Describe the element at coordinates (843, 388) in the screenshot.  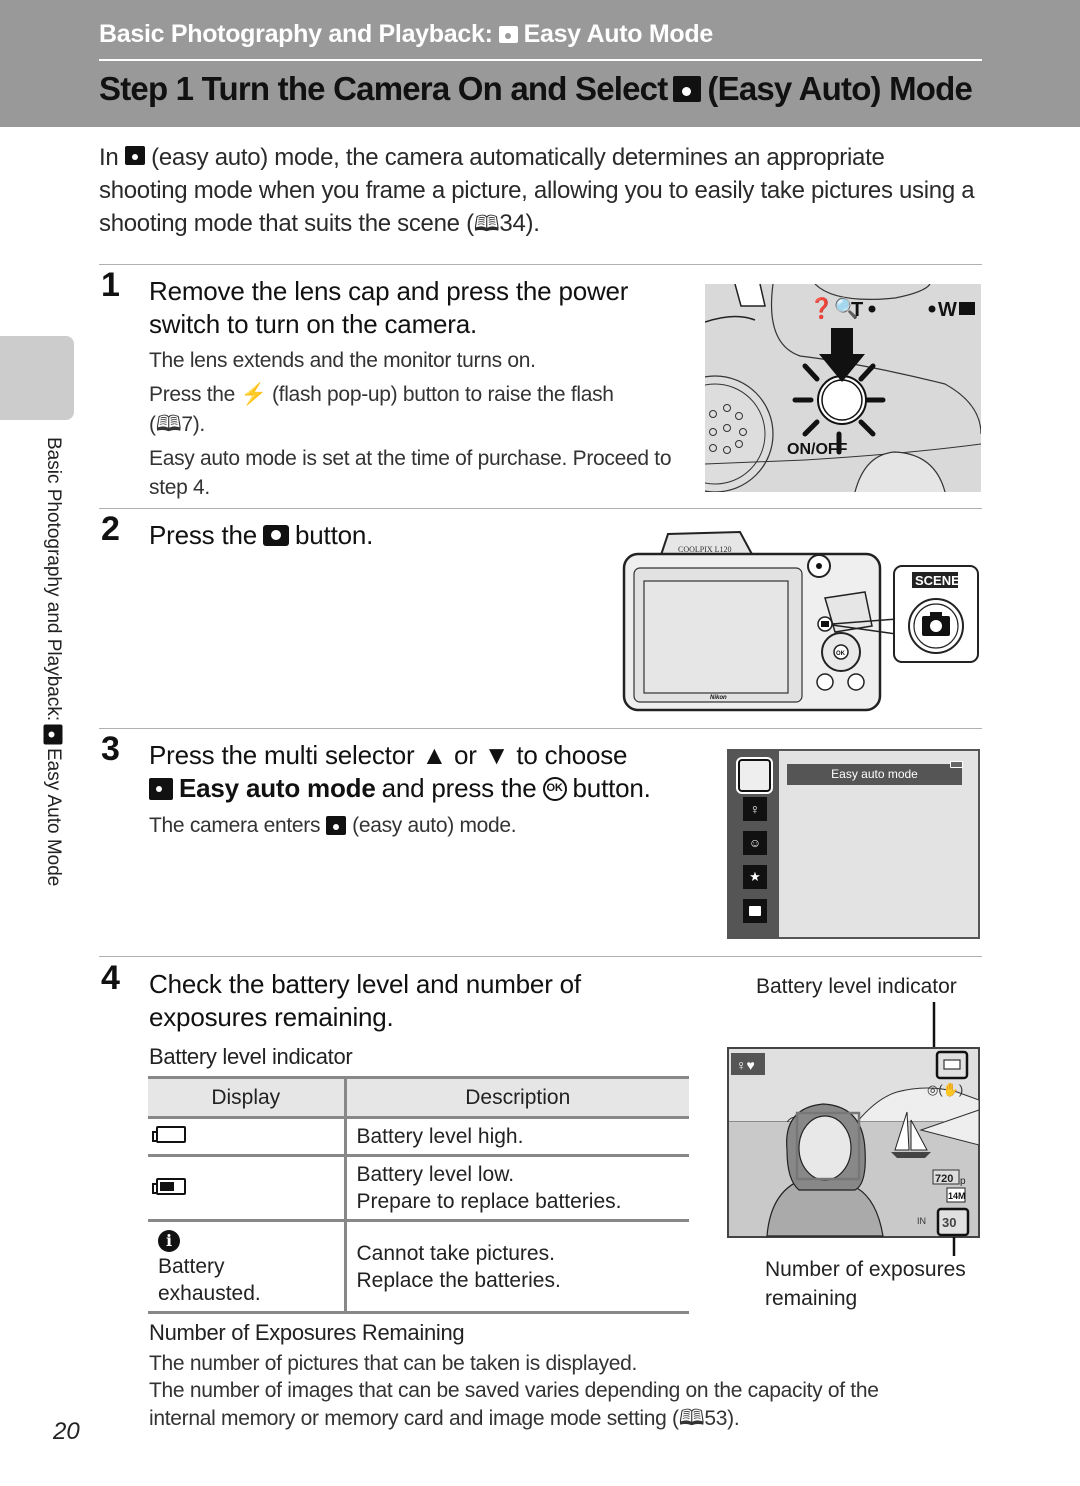
I see `power-switch-illustration: ❓🔍 T W ON/OFF` at that location.